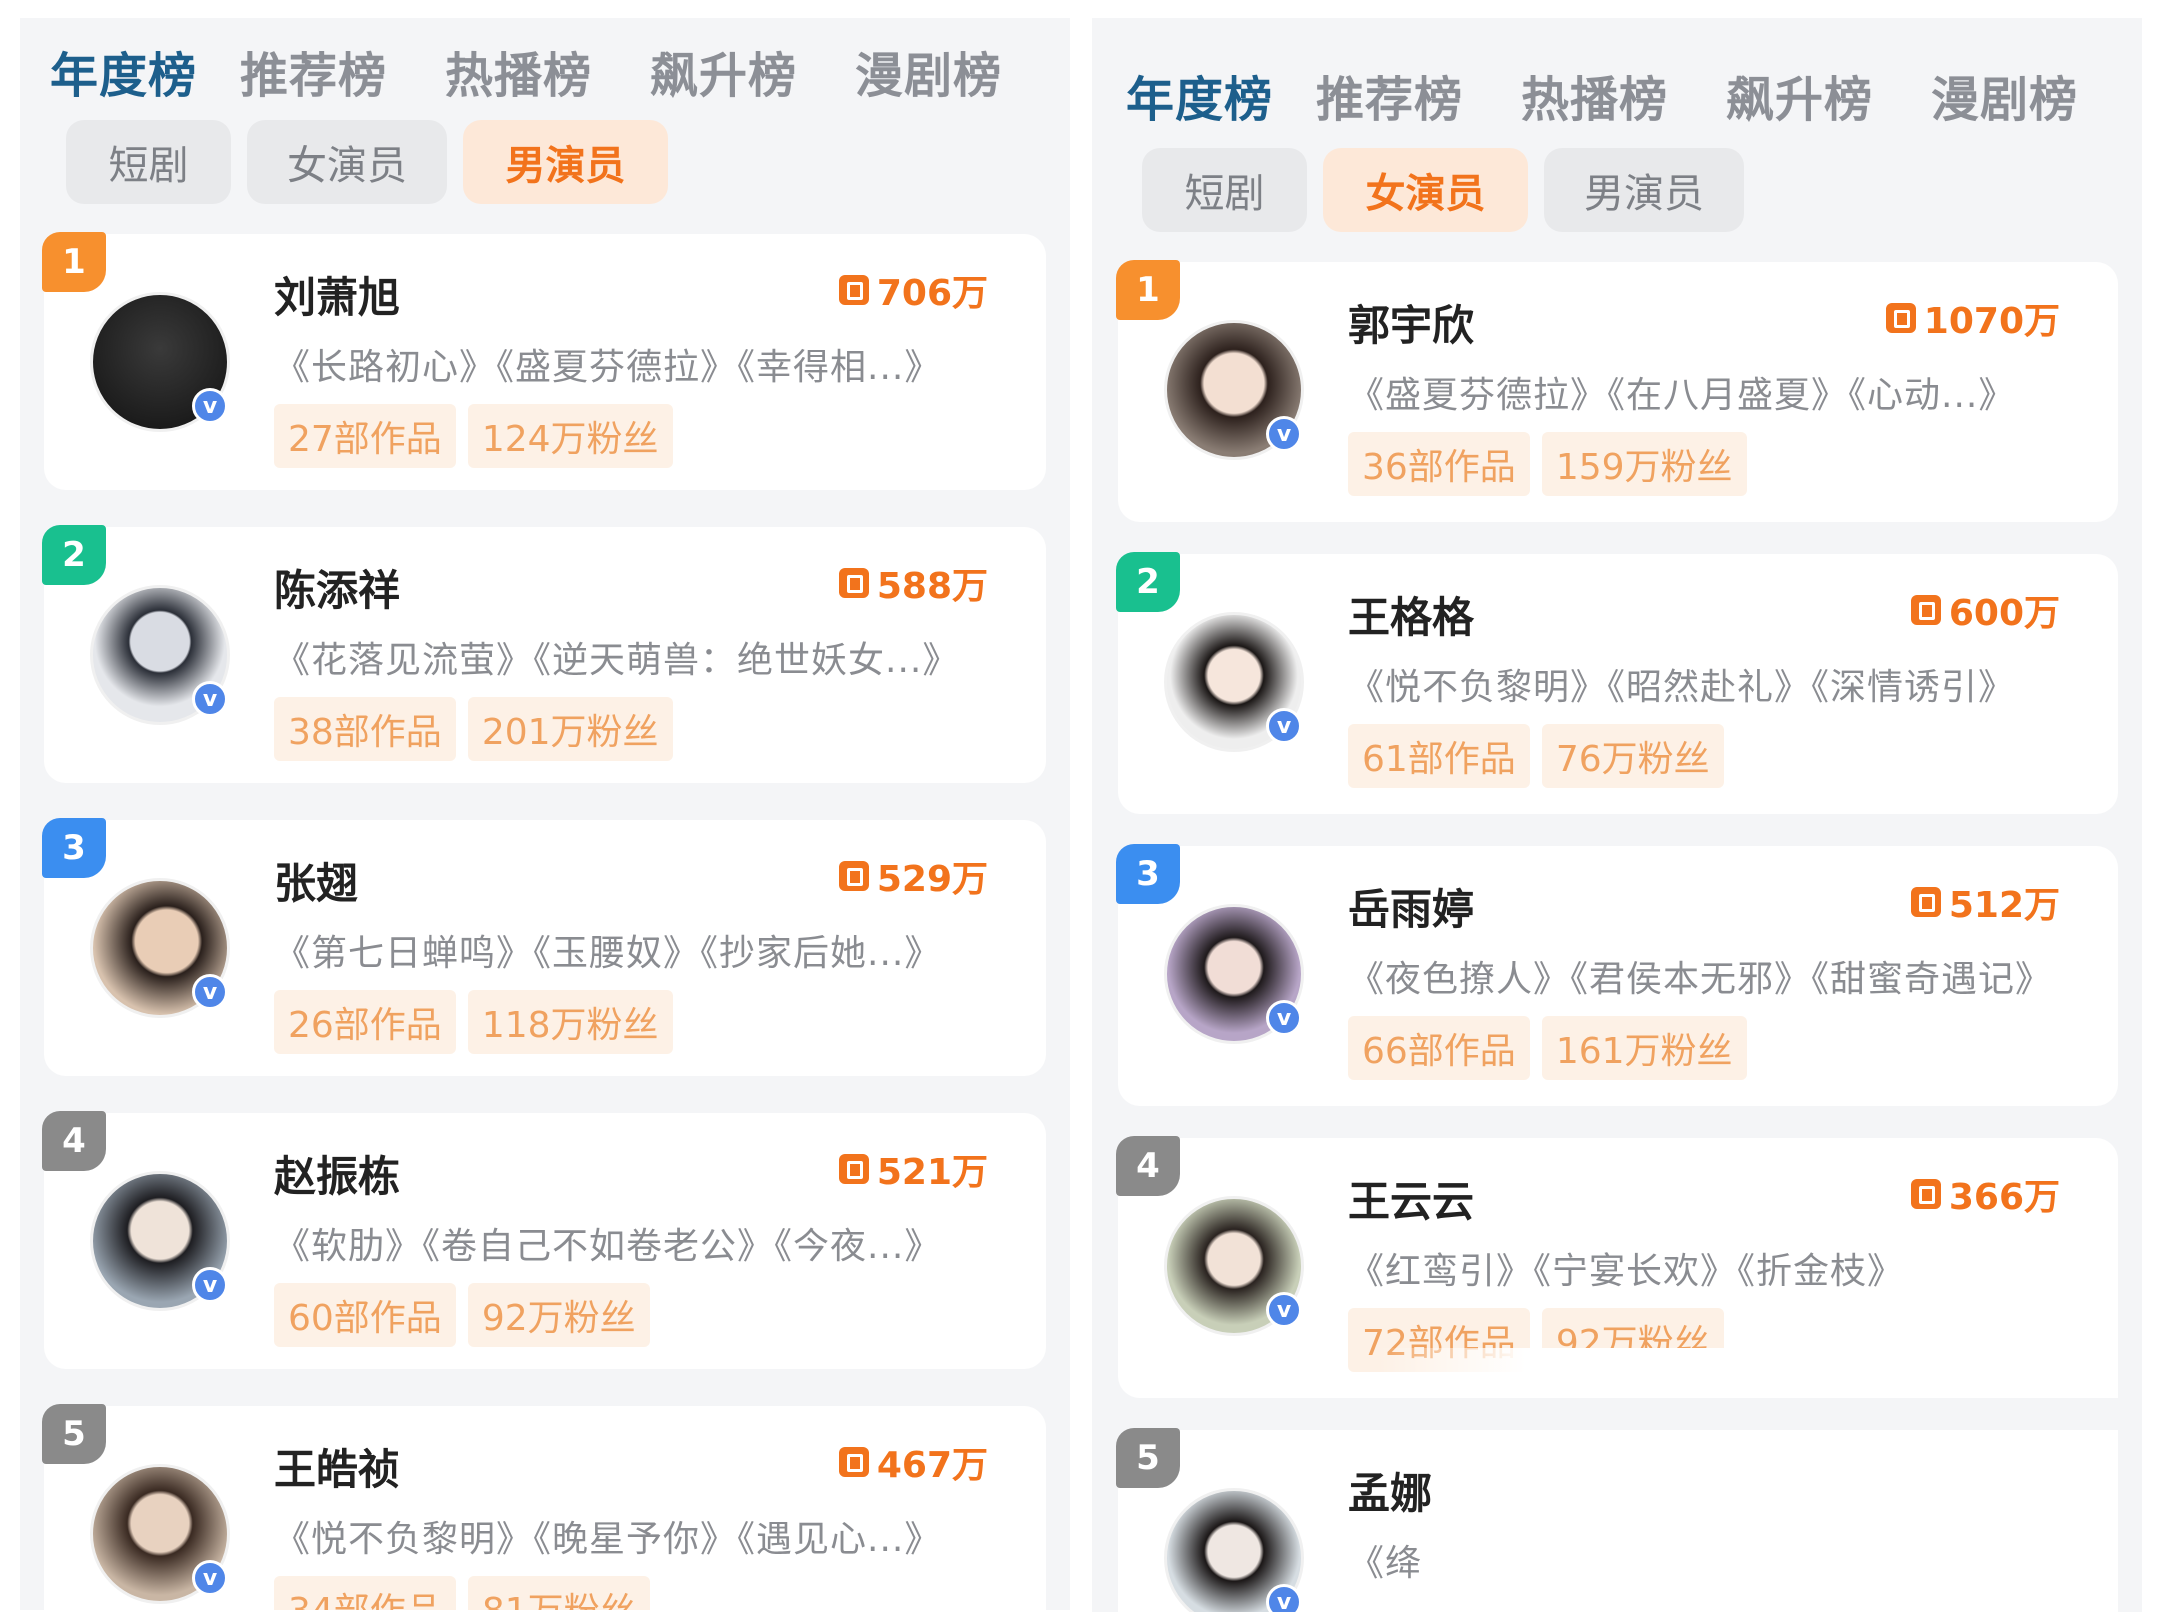 Image resolution: width=2160 pixels, height=1620 pixels. I want to click on stats: 27部作品 124万粉丝, so click(473, 436).